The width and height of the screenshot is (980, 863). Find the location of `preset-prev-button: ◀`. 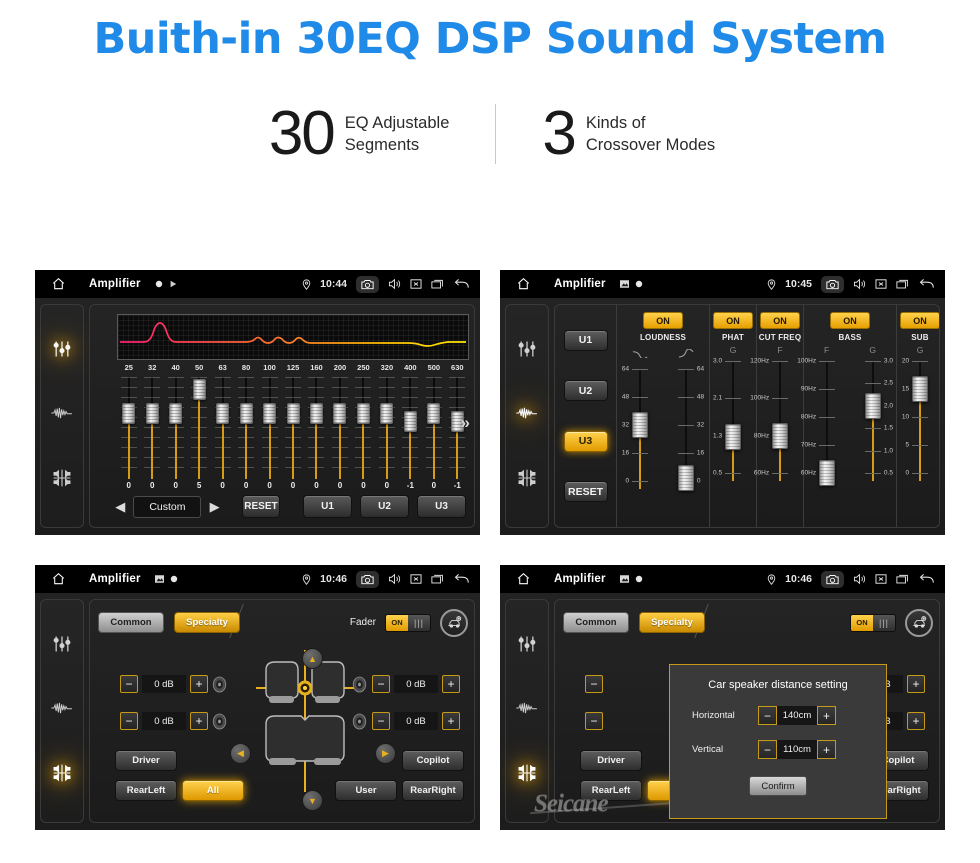

preset-prev-button: ◀ is located at coordinates (120, 507).